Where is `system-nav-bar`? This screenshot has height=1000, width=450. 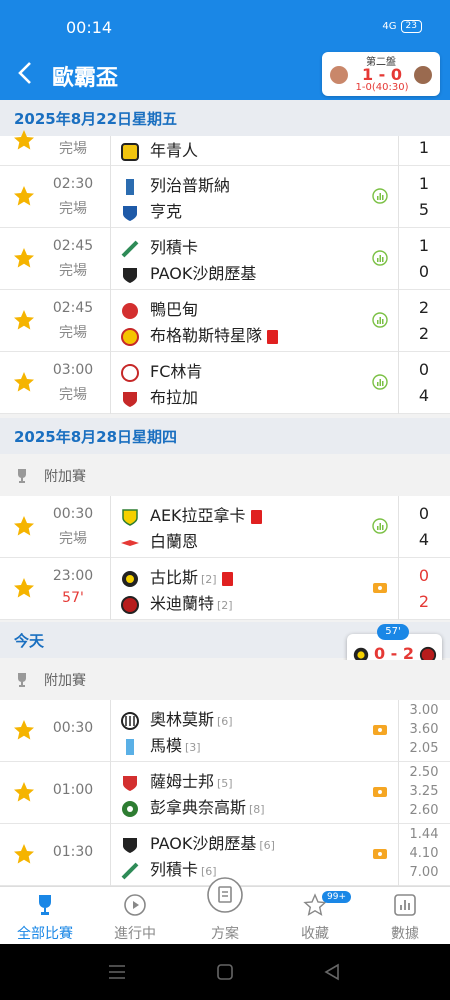
system-nav-bar is located at coordinates (225, 972).